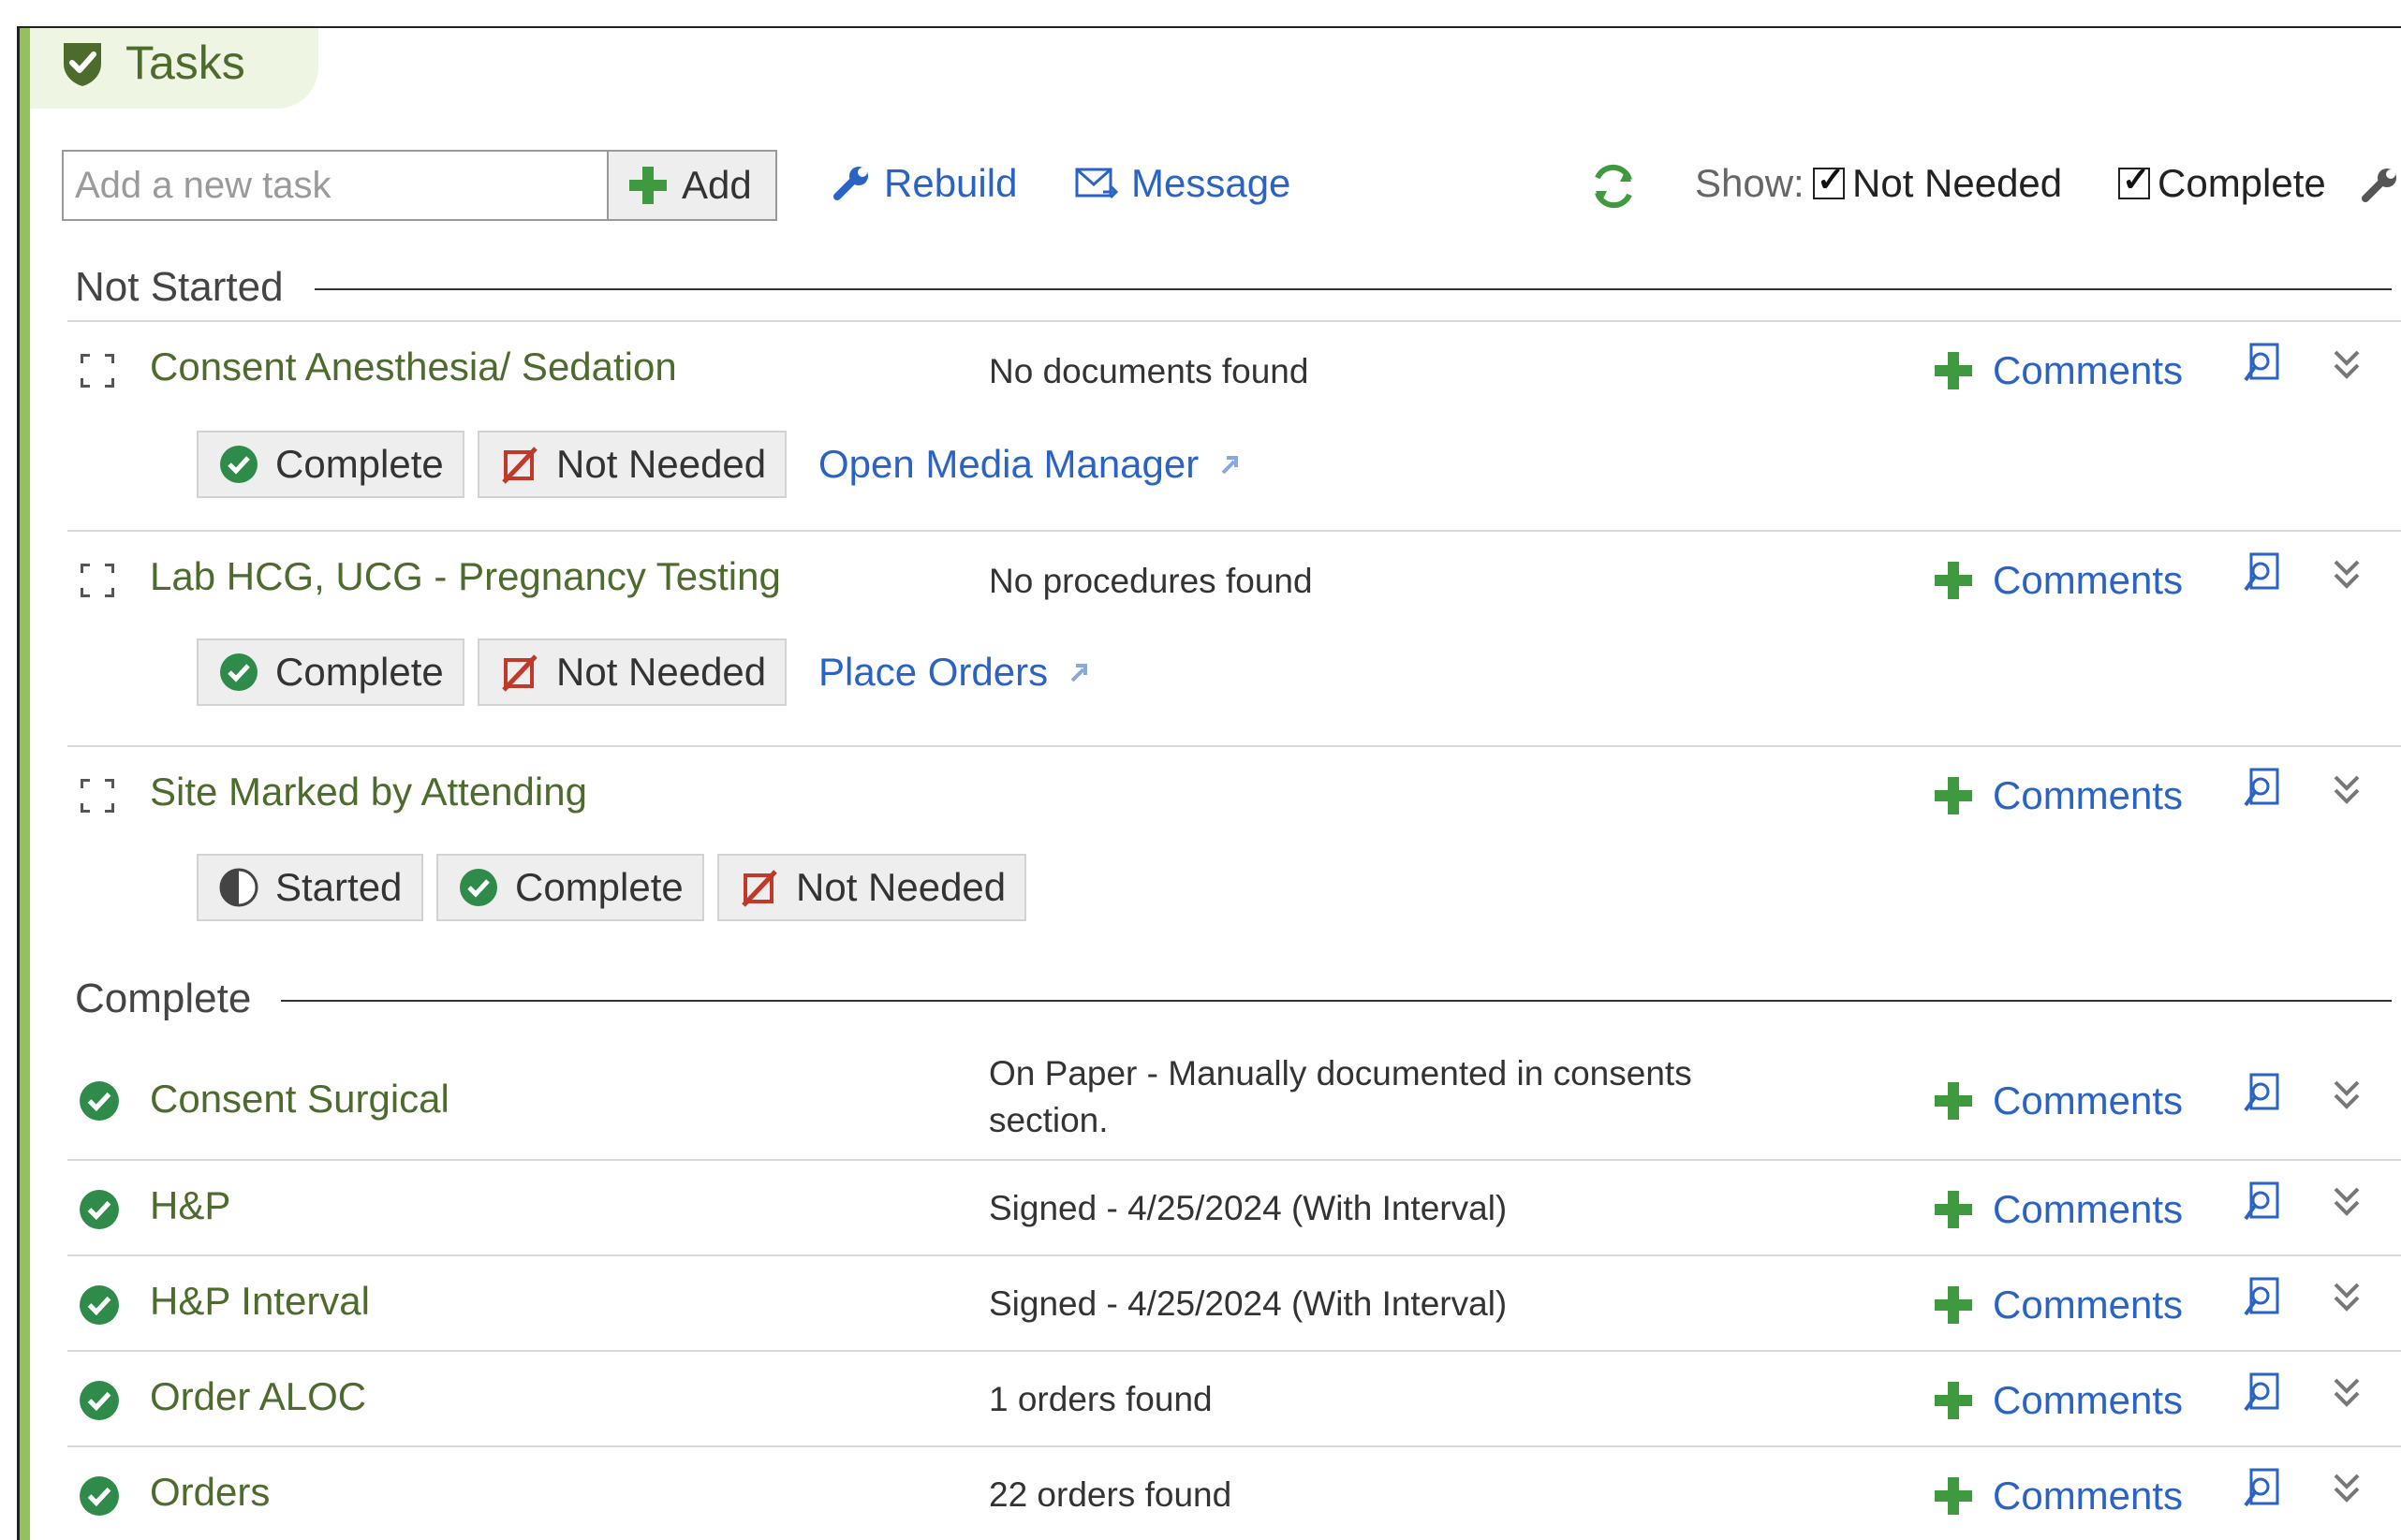 The width and height of the screenshot is (2401, 1540). Describe the element at coordinates (2222, 183) in the screenshot. I see `filter-complete: Complete` at that location.